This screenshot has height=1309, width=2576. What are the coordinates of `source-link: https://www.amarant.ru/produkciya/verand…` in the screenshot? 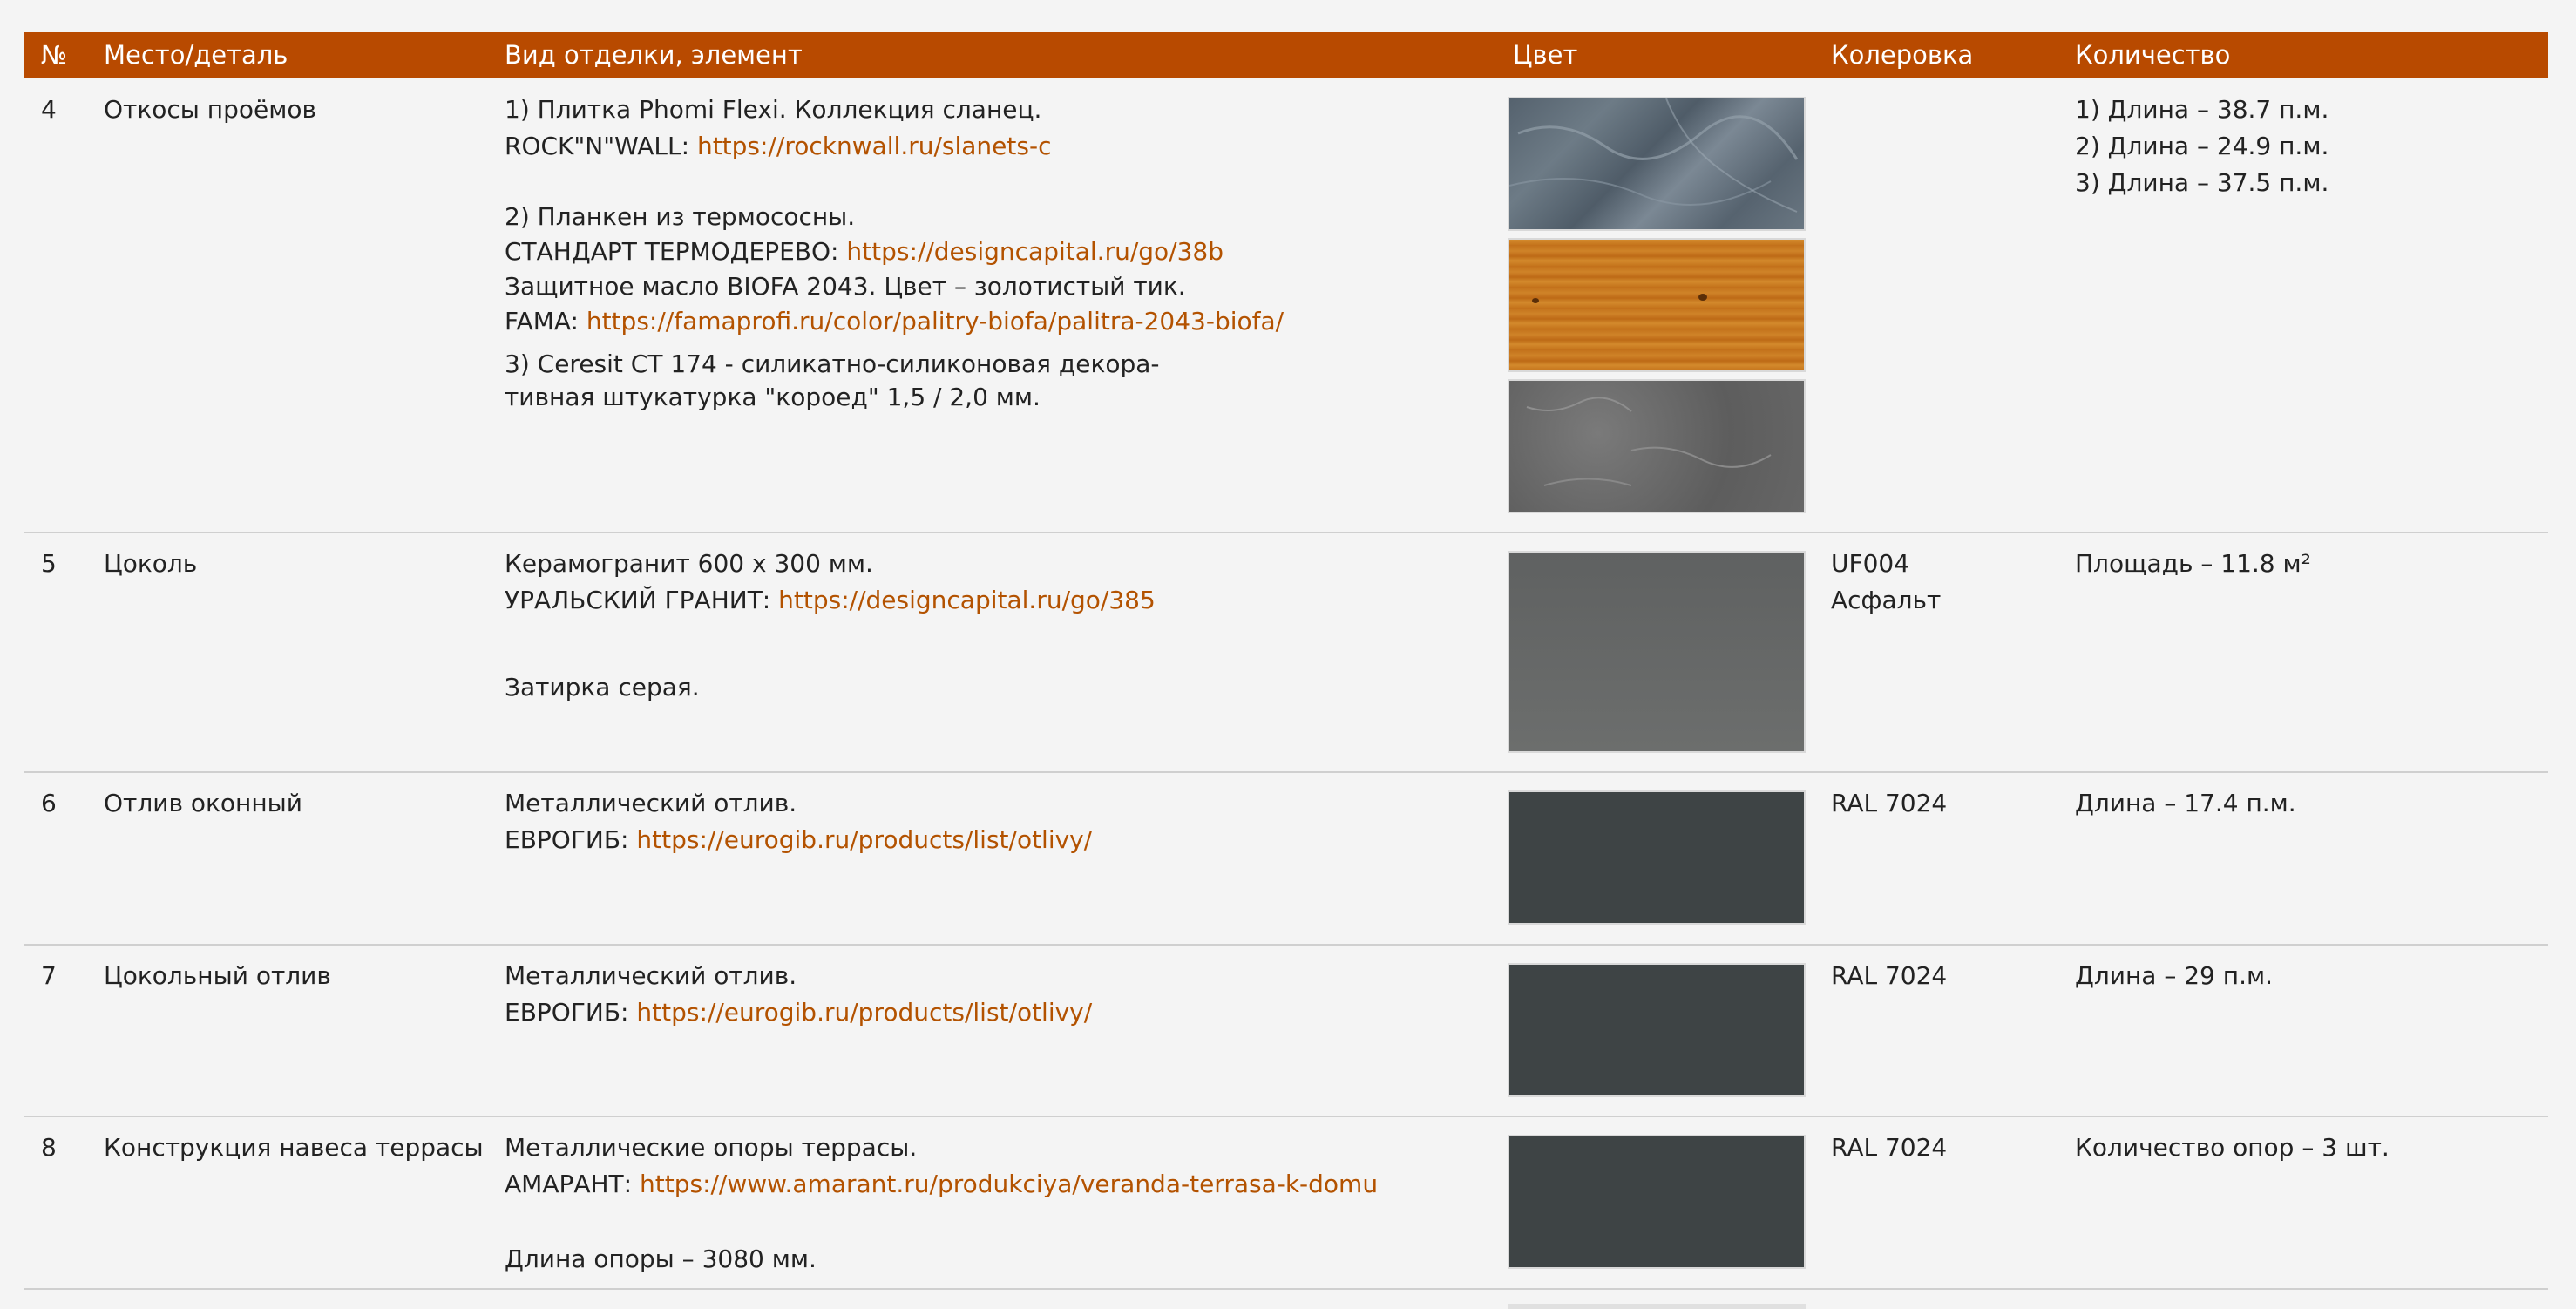 It's located at (1009, 1184).